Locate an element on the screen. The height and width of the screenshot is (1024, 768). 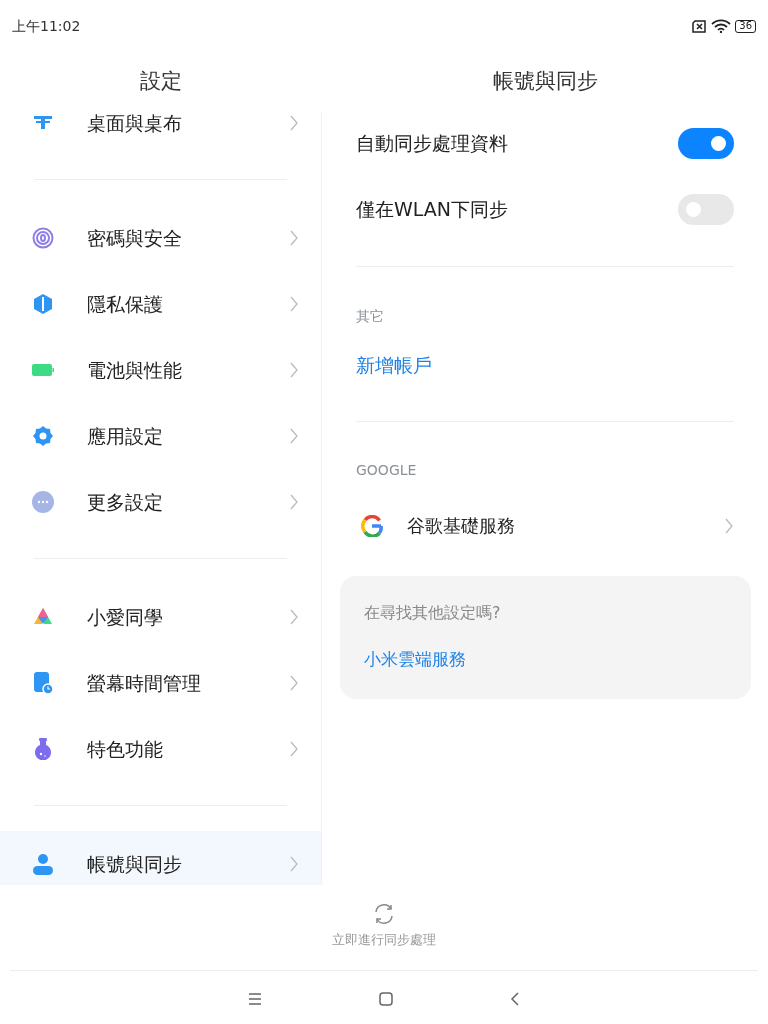
page-title: 帳號與同步 is located at coordinates (545, 82).